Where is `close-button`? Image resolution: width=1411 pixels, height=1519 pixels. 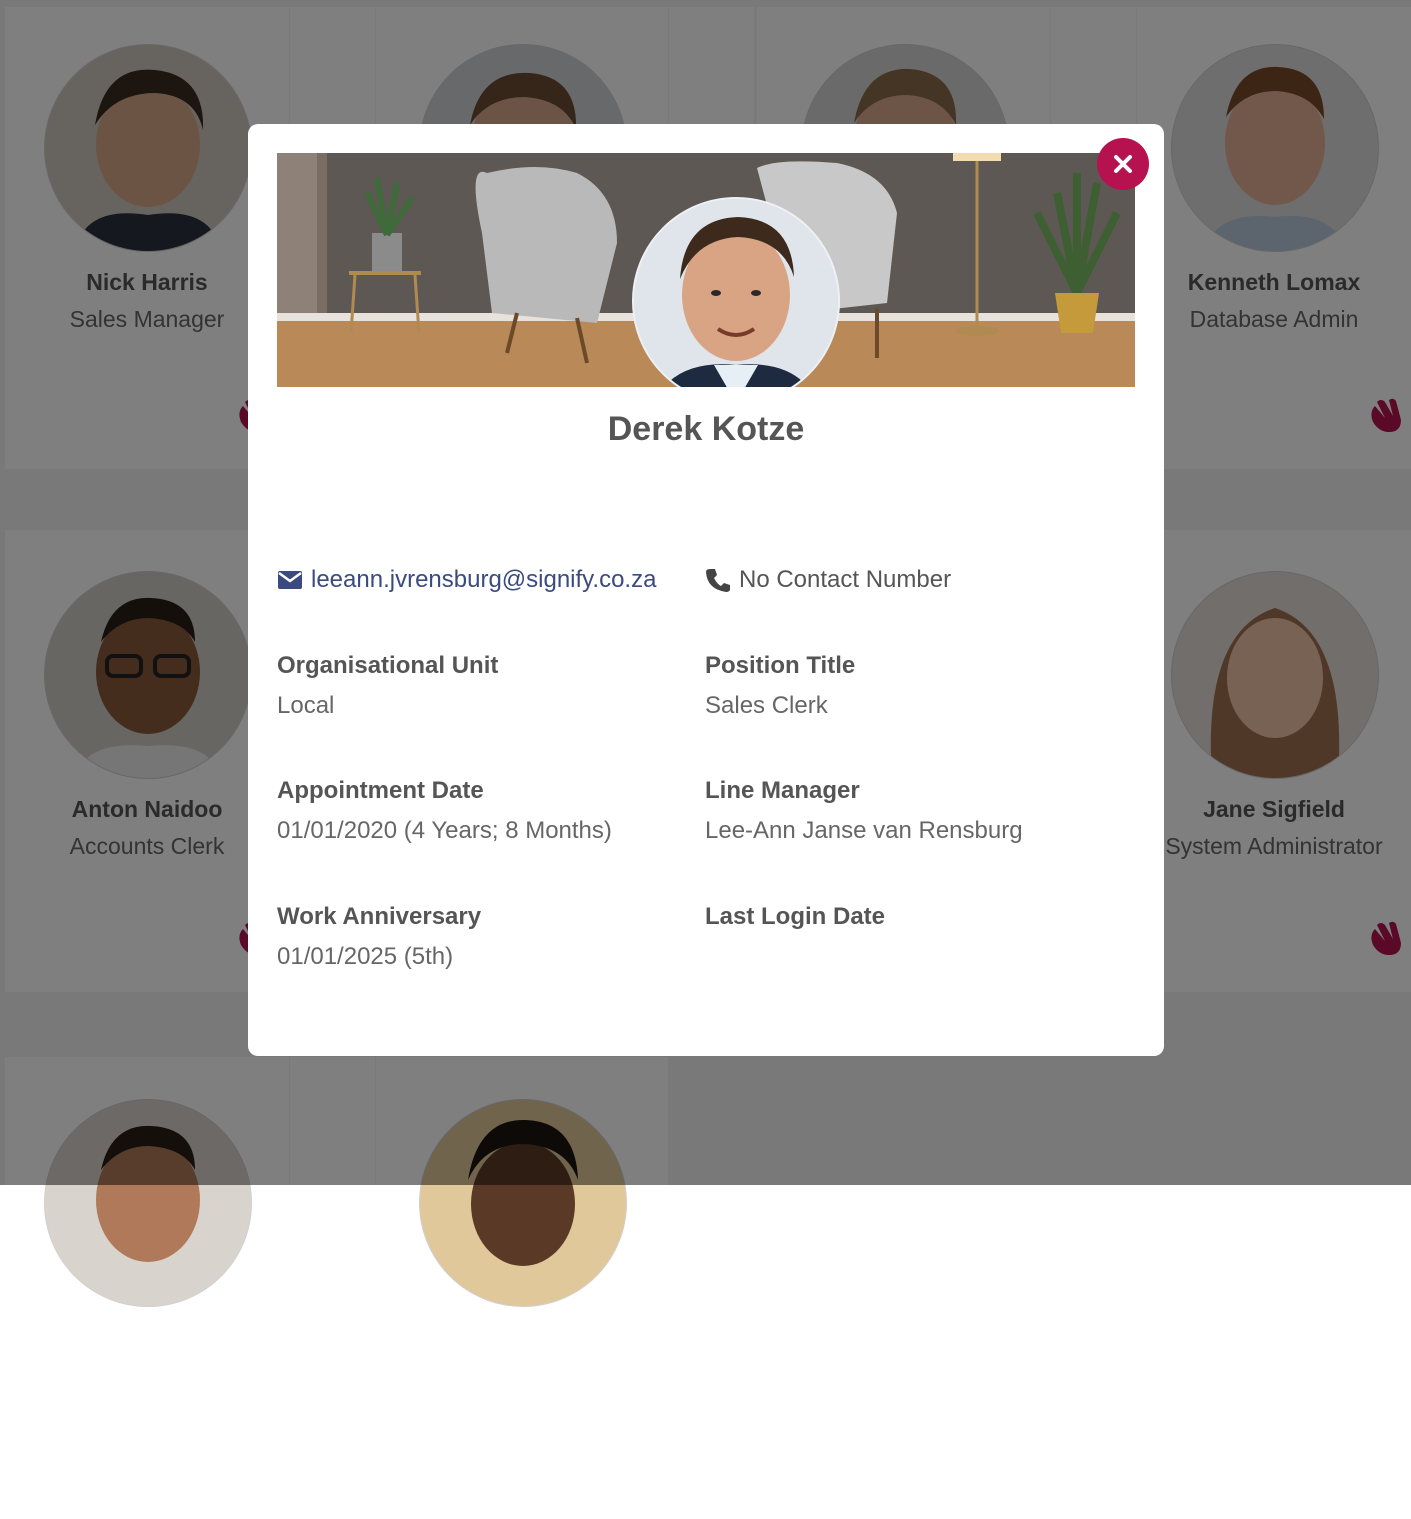 close-button is located at coordinates (1123, 164).